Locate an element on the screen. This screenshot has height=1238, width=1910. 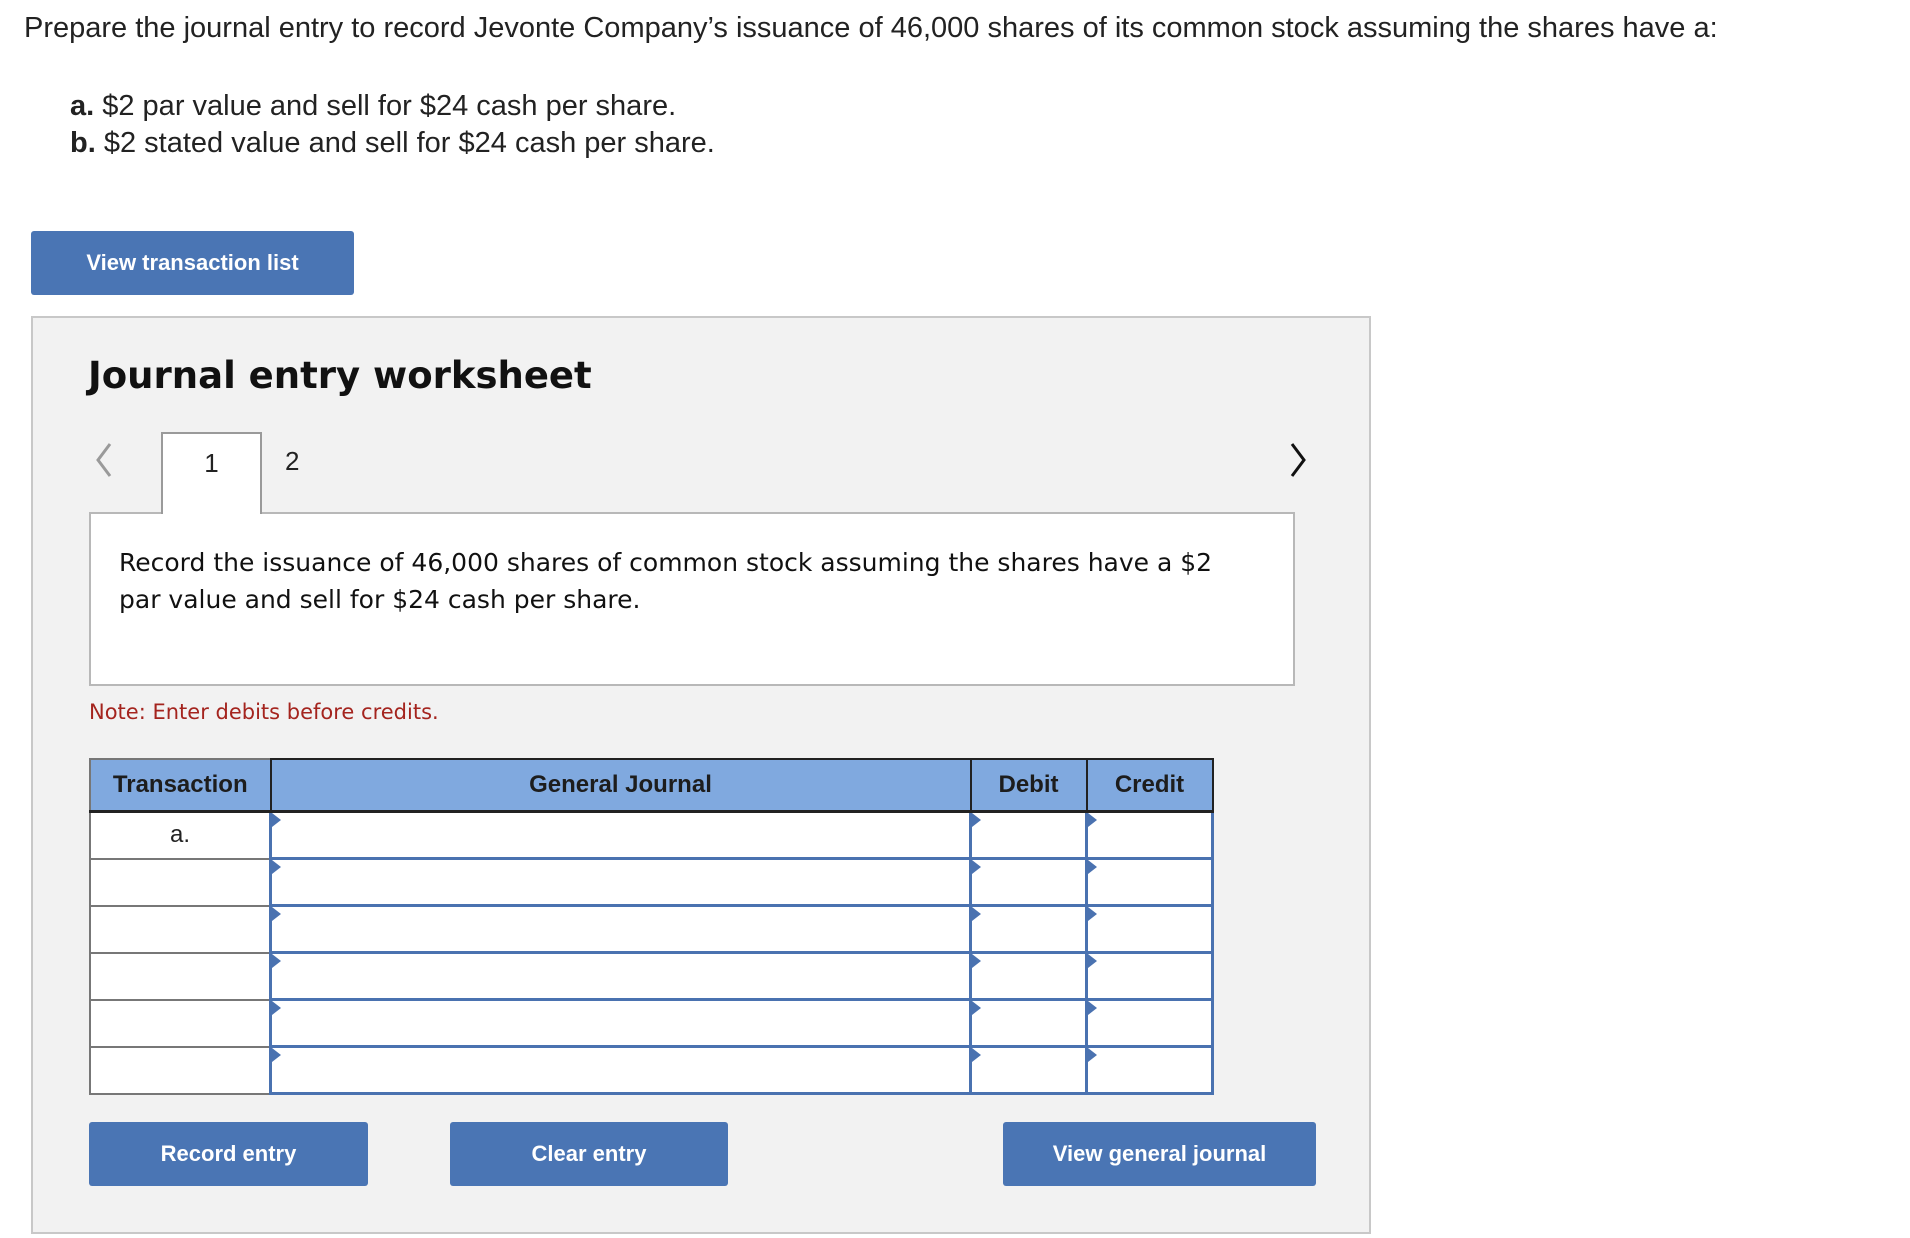
view-general-journal-button: View general journal is located at coordinates (1159, 1154).